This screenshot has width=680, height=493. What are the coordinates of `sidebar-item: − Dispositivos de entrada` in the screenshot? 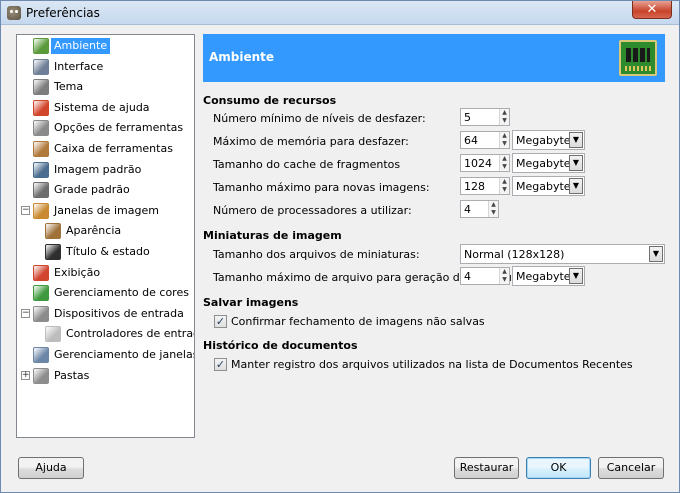 It's located at (105, 314).